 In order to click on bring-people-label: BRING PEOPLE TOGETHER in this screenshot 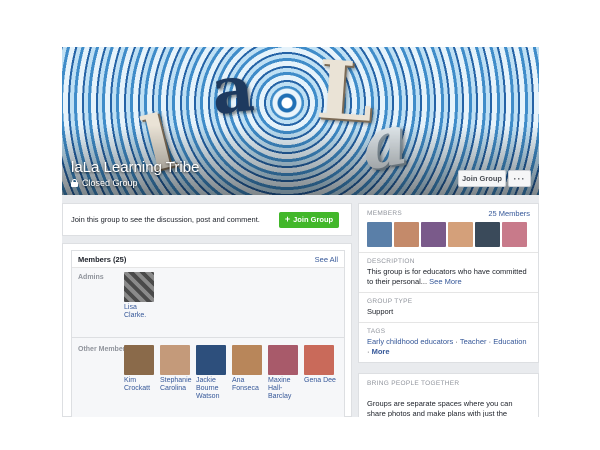, I will do `click(413, 383)`.